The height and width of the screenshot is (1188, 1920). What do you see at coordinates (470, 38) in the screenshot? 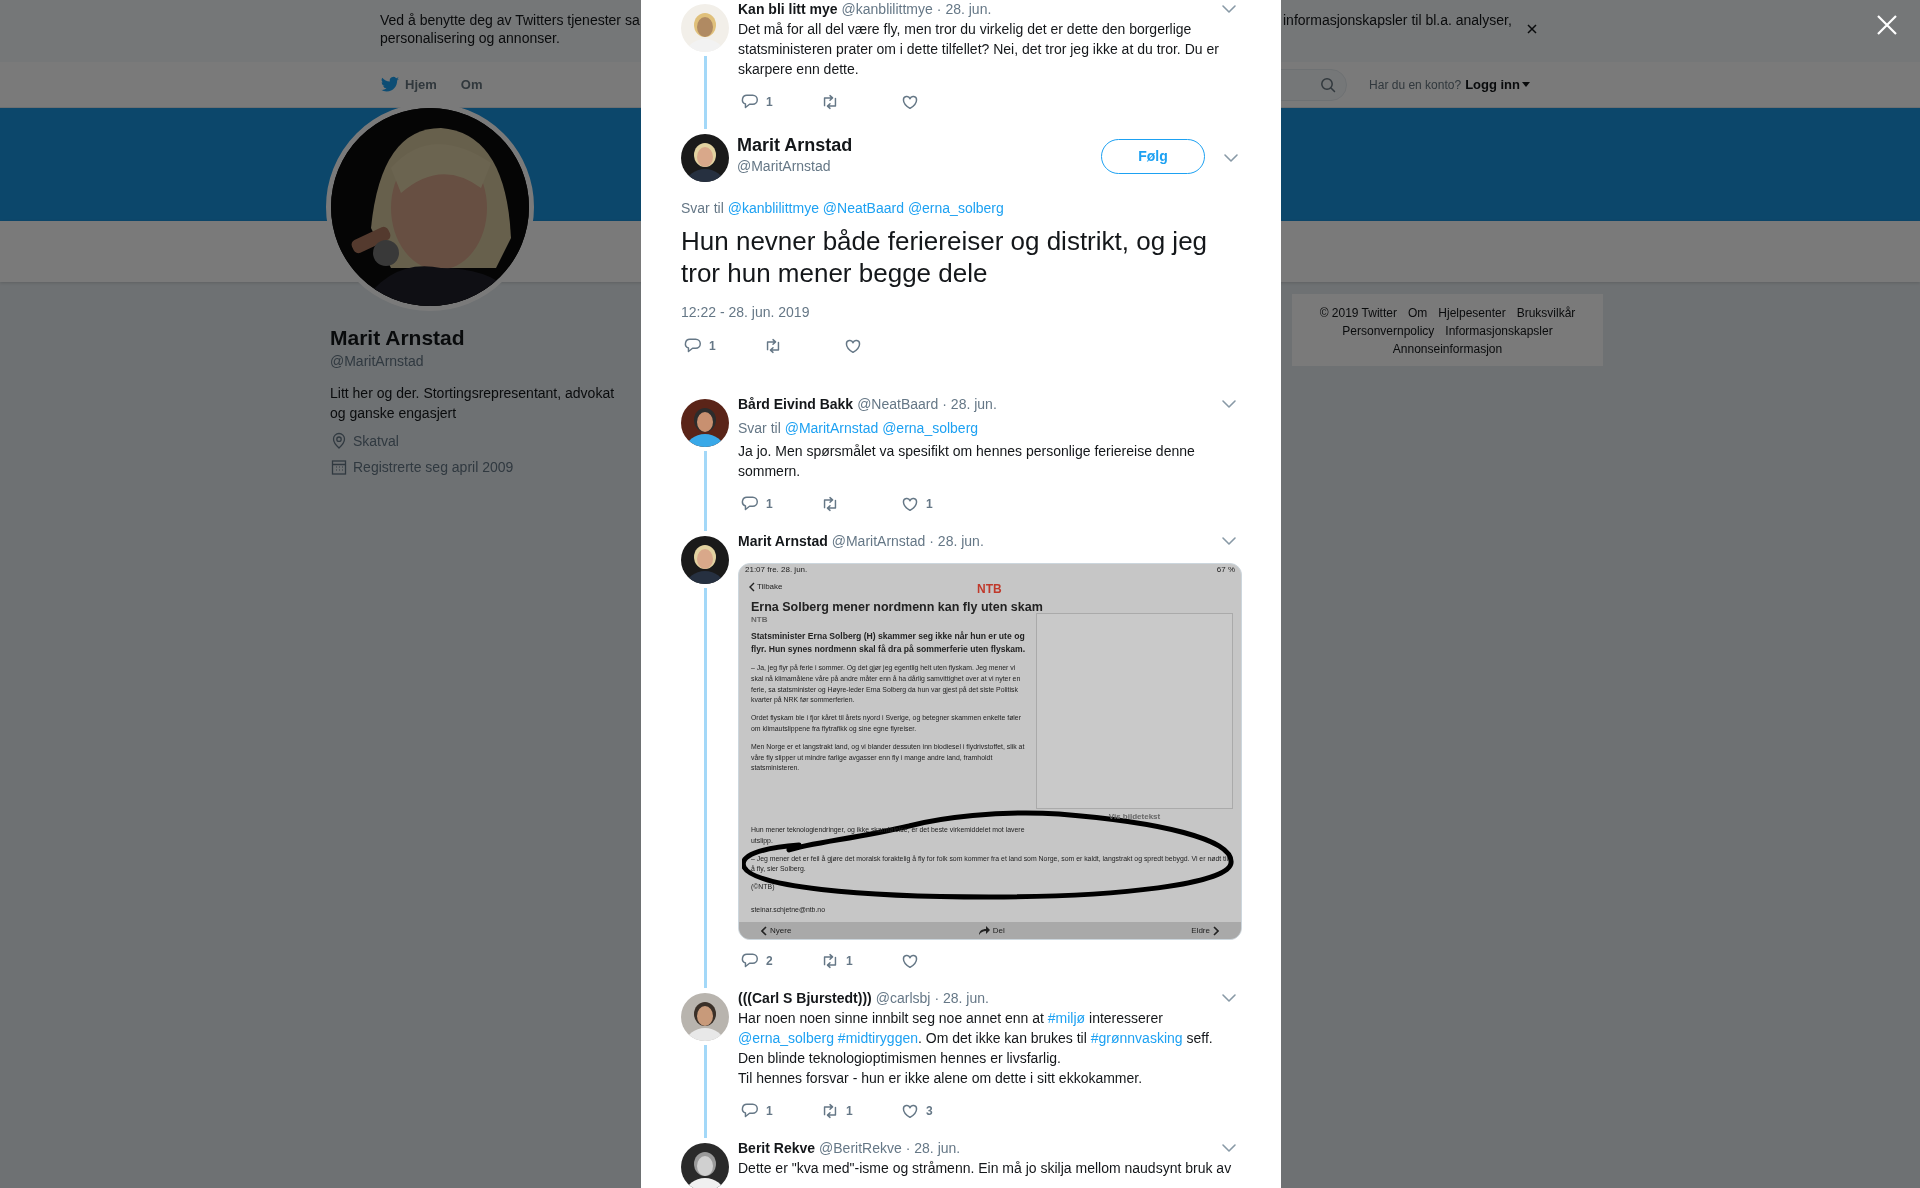
I see `banner-text: personalisering og annonser.` at bounding box center [470, 38].